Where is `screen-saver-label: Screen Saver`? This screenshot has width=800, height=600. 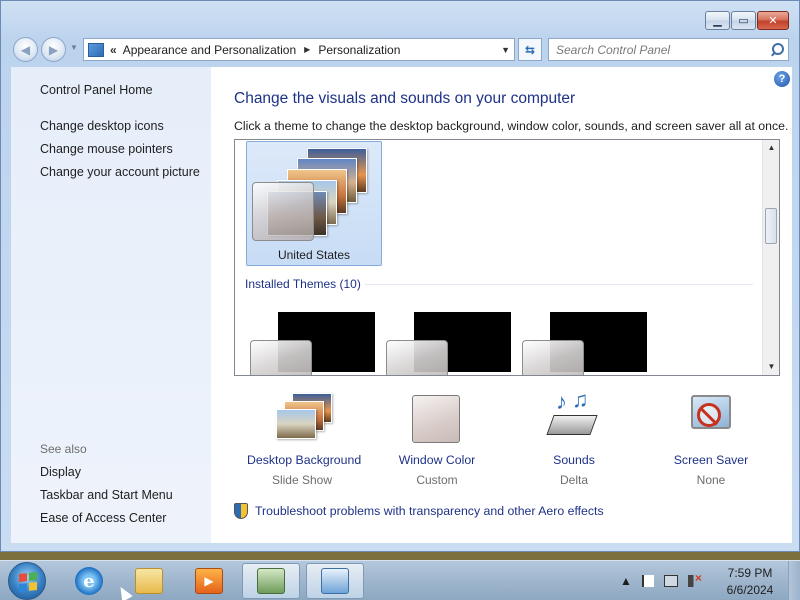
screen-saver-label: Screen Saver is located at coordinates (711, 460).